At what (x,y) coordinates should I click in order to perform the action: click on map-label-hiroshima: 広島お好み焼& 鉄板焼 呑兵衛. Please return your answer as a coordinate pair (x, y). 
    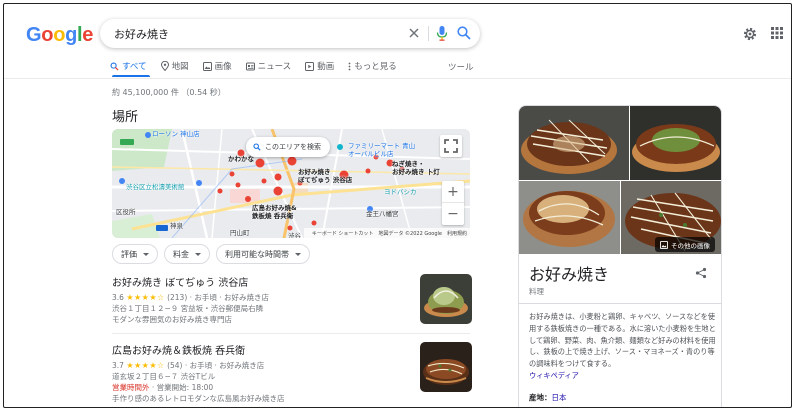
    Looking at the image, I should click on (274, 212).